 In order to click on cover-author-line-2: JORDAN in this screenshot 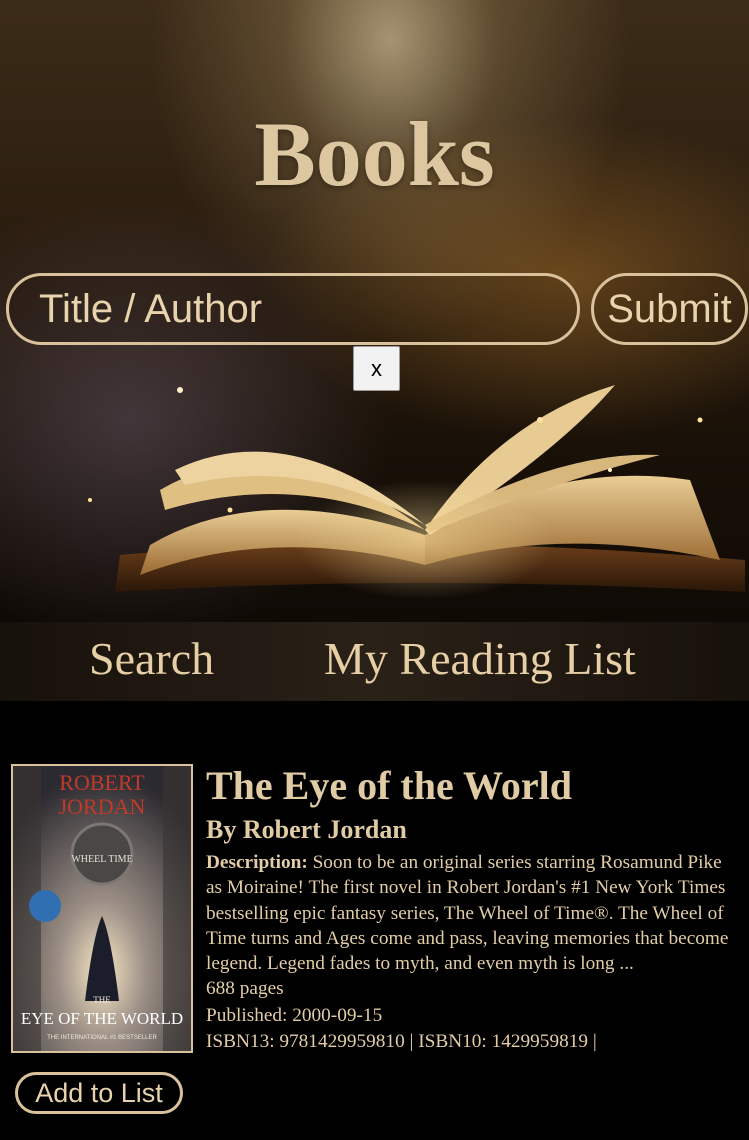, I will do `click(102, 806)`.